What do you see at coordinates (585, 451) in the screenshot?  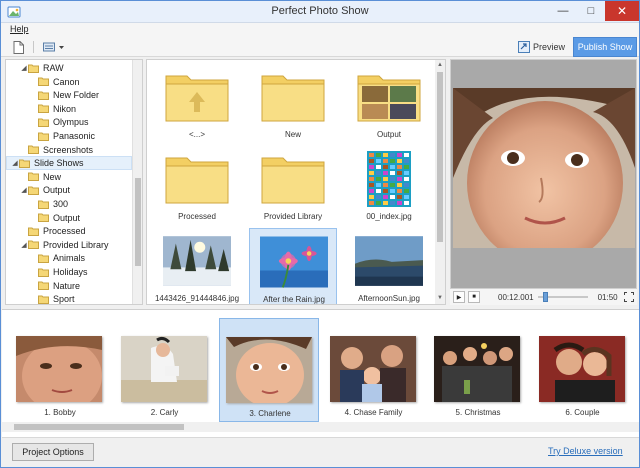 I see `try-deluxe-link: Try Deluxe version` at bounding box center [585, 451].